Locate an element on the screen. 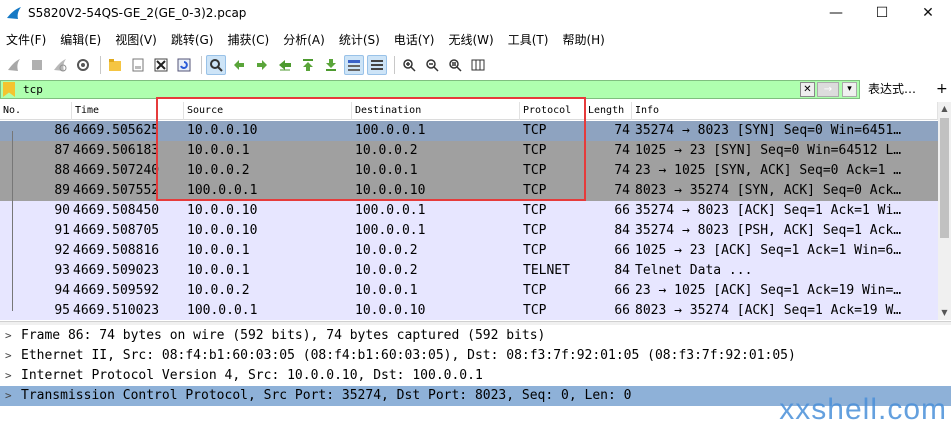 This screenshot has height=423, width=951. display-filter-bar: tcp ✕ → ▾ 表达式… + is located at coordinates (475, 89).